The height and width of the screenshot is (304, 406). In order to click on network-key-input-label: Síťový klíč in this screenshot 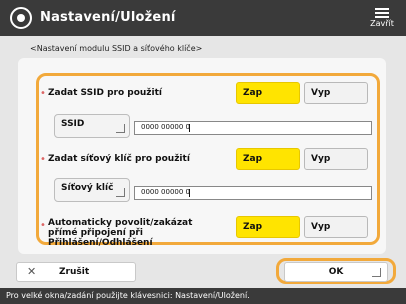, I will do `click(87, 188)`.